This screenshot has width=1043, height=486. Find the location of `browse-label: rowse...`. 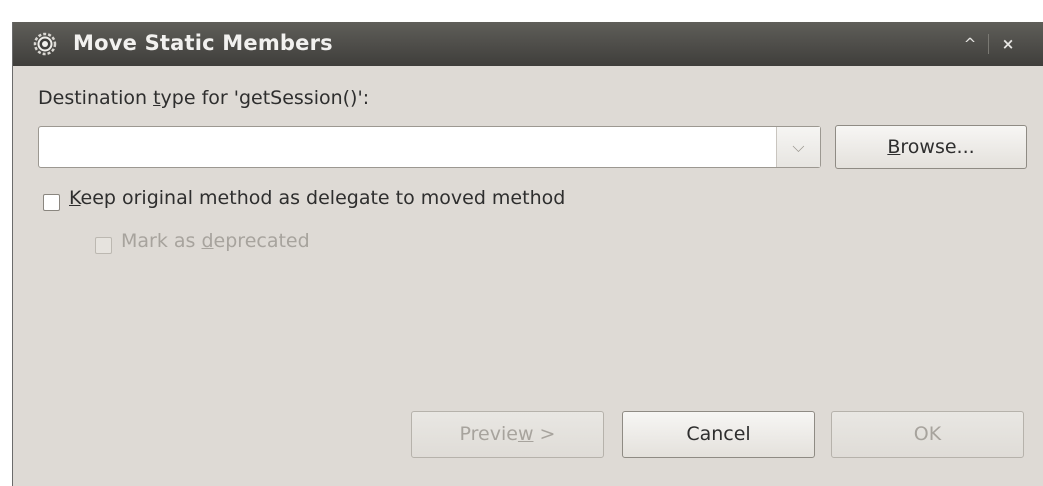

browse-label: rowse... is located at coordinates (937, 147).